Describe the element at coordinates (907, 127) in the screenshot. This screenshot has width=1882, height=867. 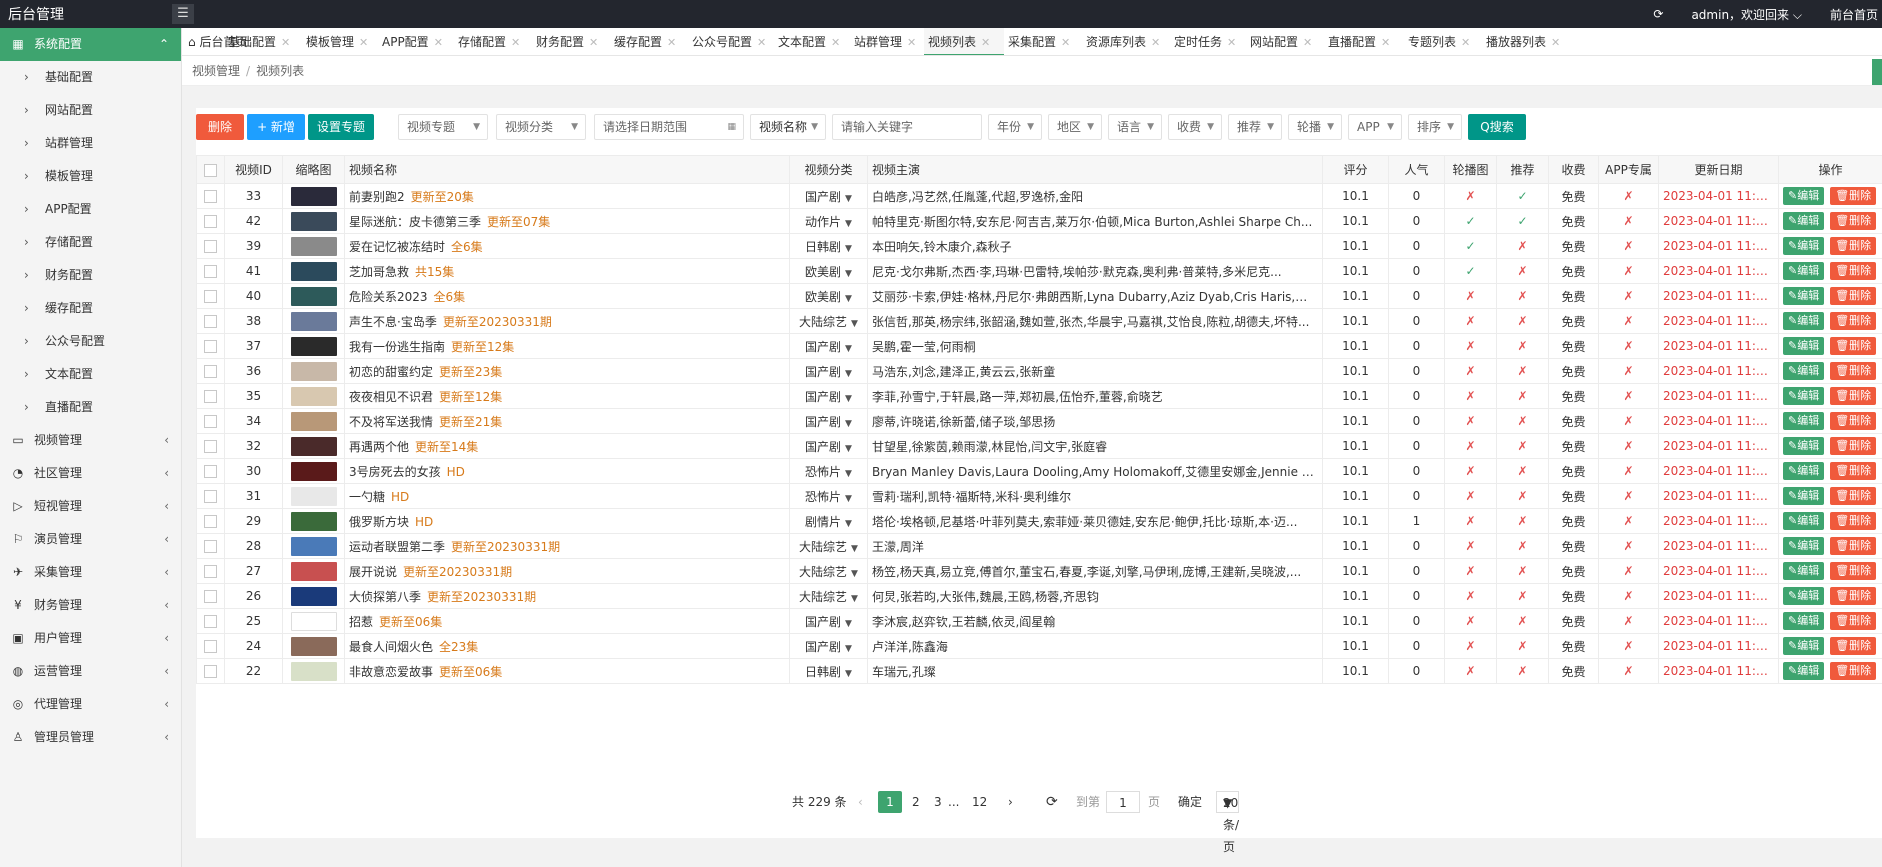
I see `keyword-input: 请输入关键字` at that location.